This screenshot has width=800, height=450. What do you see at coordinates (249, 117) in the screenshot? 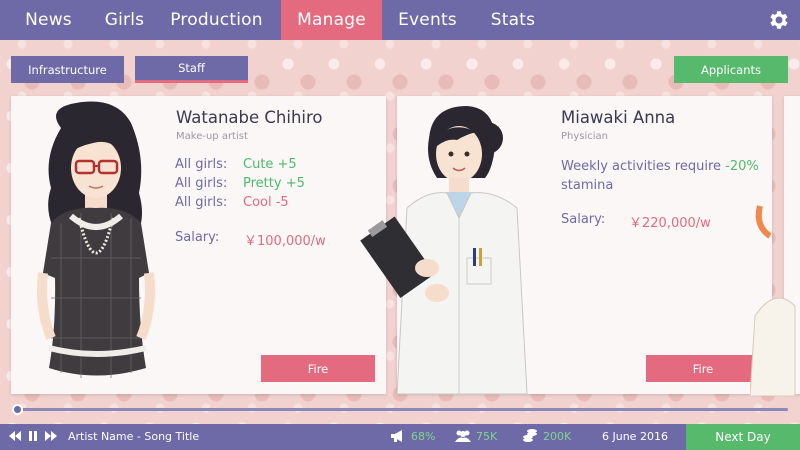
I see `staff-name: Watanabe Chihiro` at bounding box center [249, 117].